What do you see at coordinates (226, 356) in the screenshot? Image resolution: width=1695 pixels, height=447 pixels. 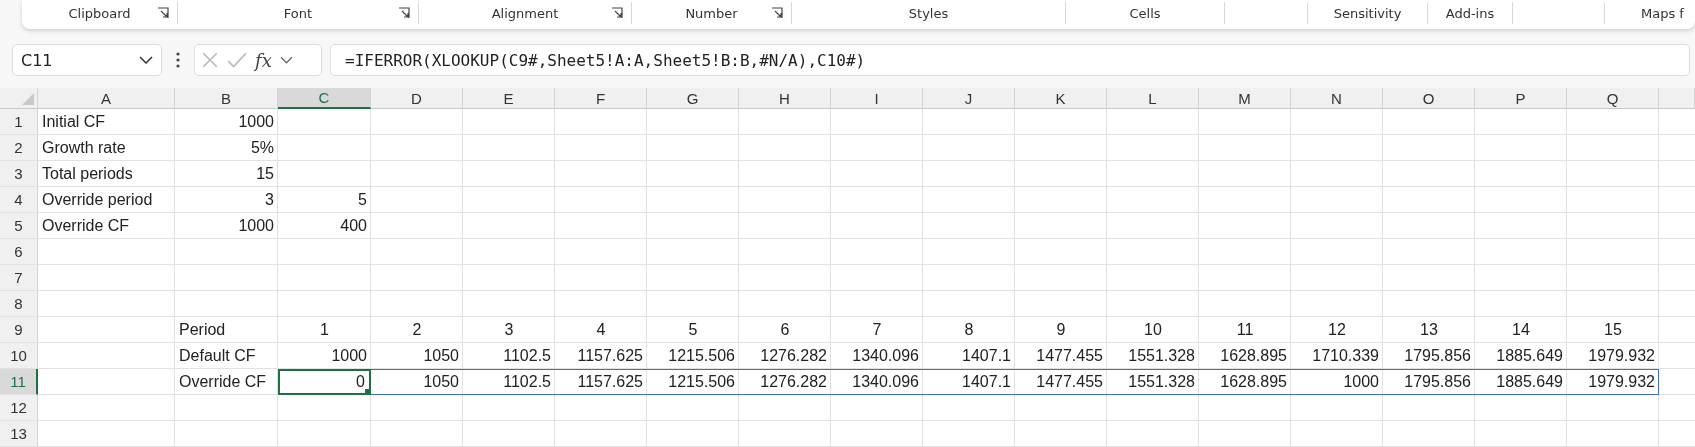 I see `cell: Default CF` at bounding box center [226, 356].